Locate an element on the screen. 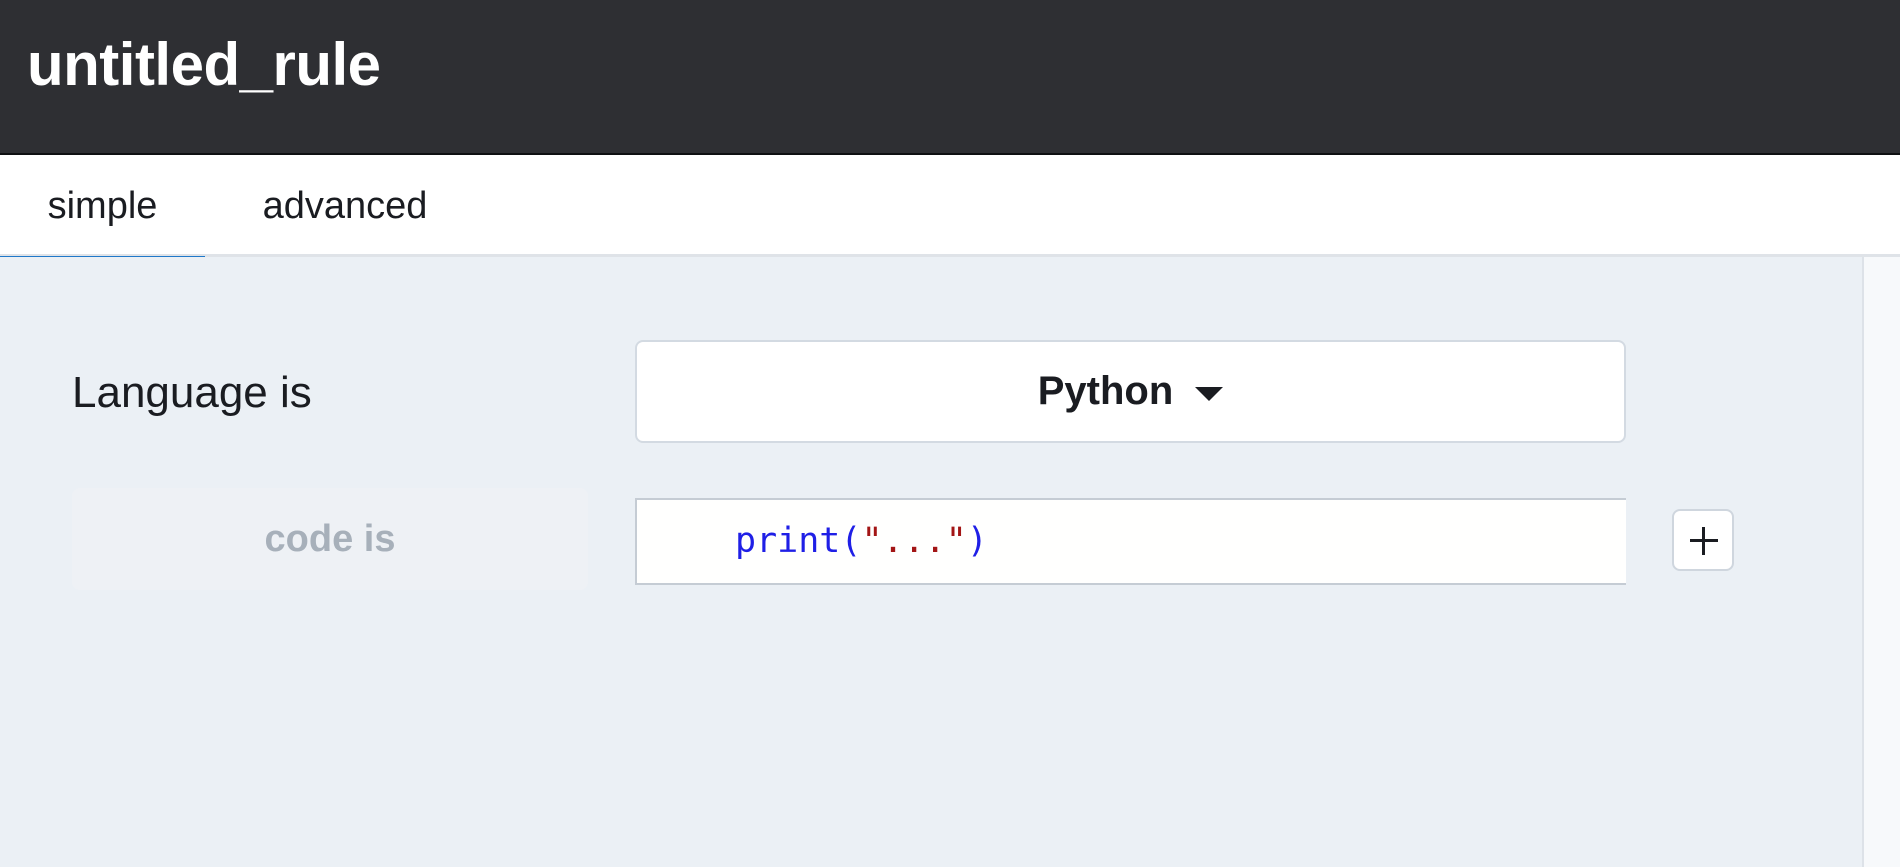 This screenshot has width=1900, height=867. code-token-function: print( is located at coordinates (798, 541).